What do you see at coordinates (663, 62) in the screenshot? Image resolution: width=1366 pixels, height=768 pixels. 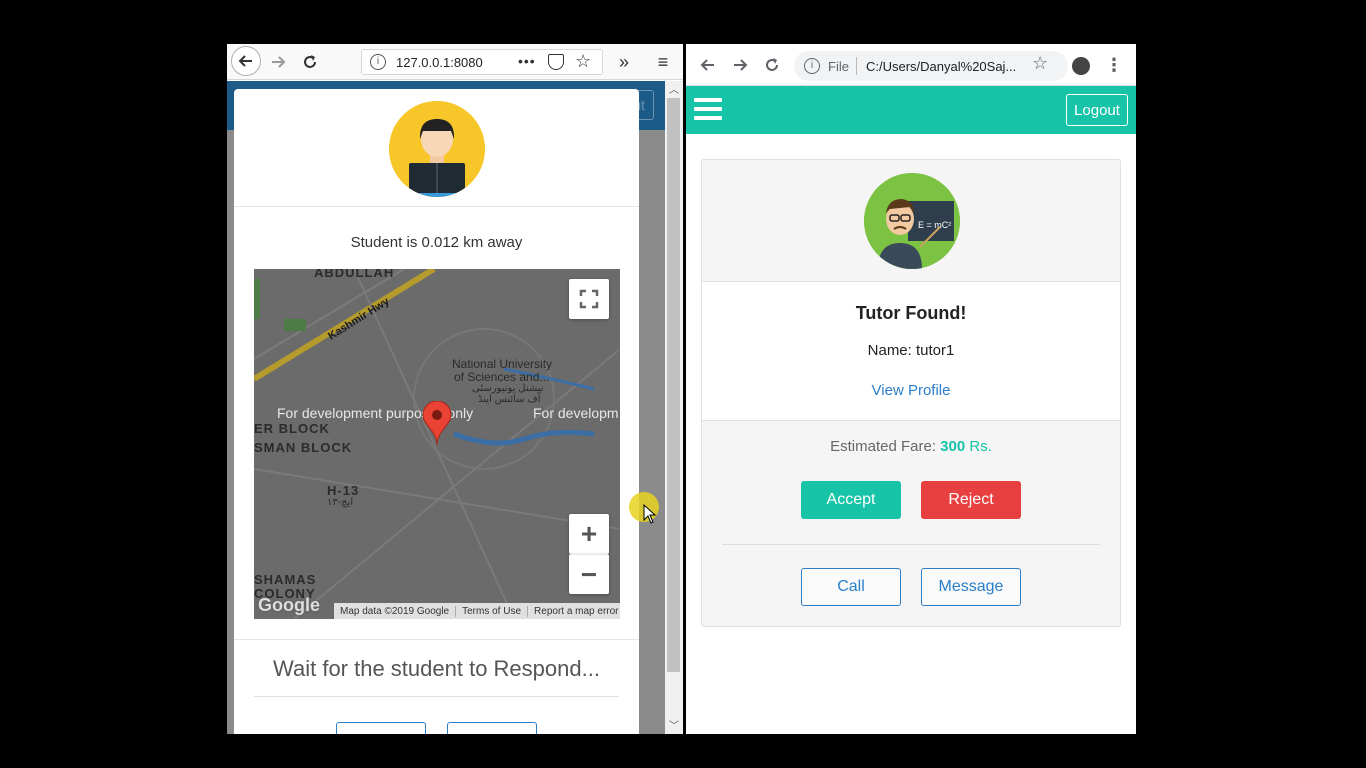 I see `menu-icon: ≡` at bounding box center [663, 62].